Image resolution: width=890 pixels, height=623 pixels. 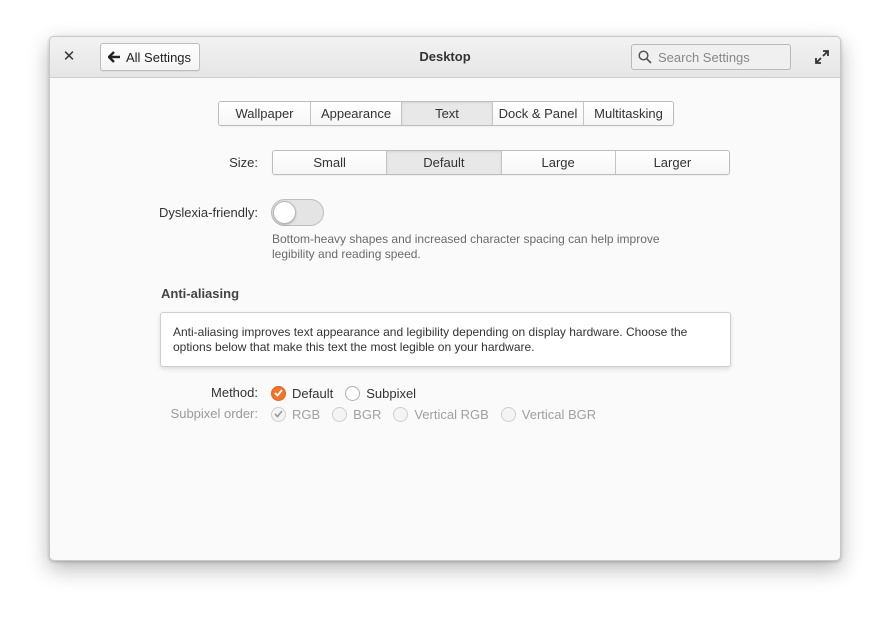 I want to click on subpixel-bgr-radio: BGR, so click(x=357, y=414).